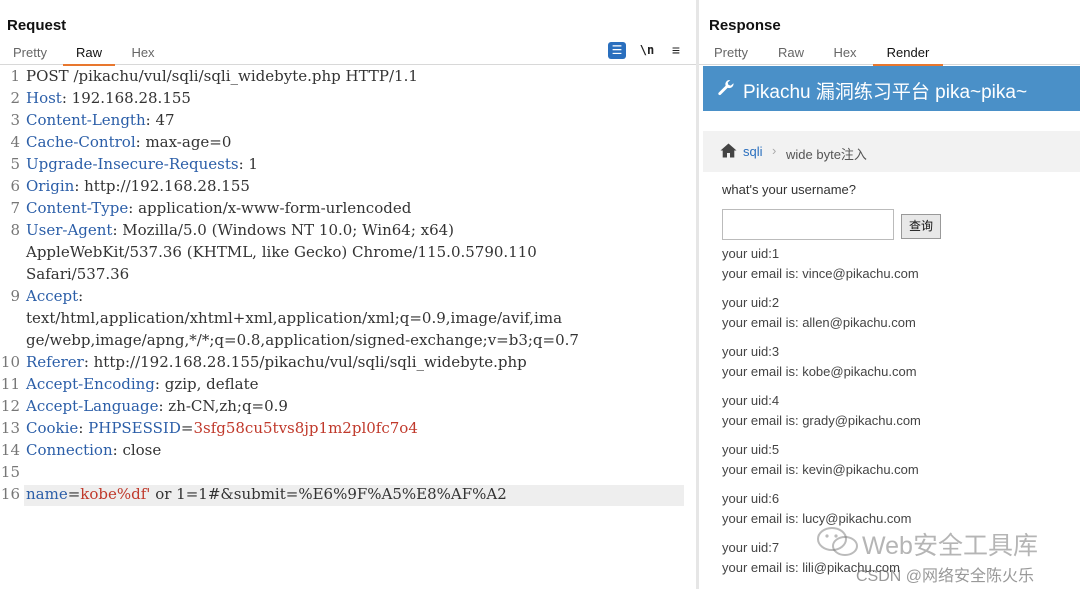  What do you see at coordinates (37, 25) in the screenshot?
I see `request-title: Request` at bounding box center [37, 25].